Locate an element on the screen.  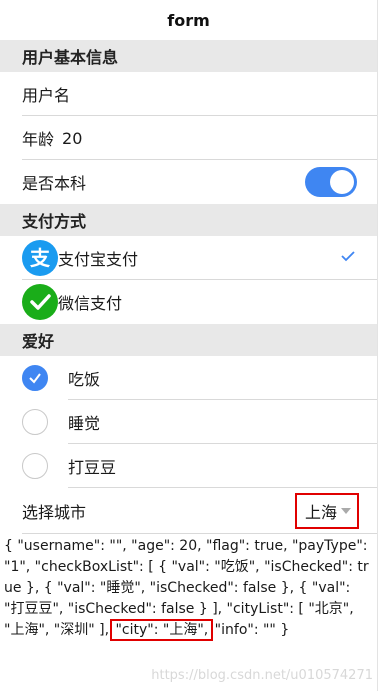
pay-option-label: 微信支付 is located at coordinates (90, 303).